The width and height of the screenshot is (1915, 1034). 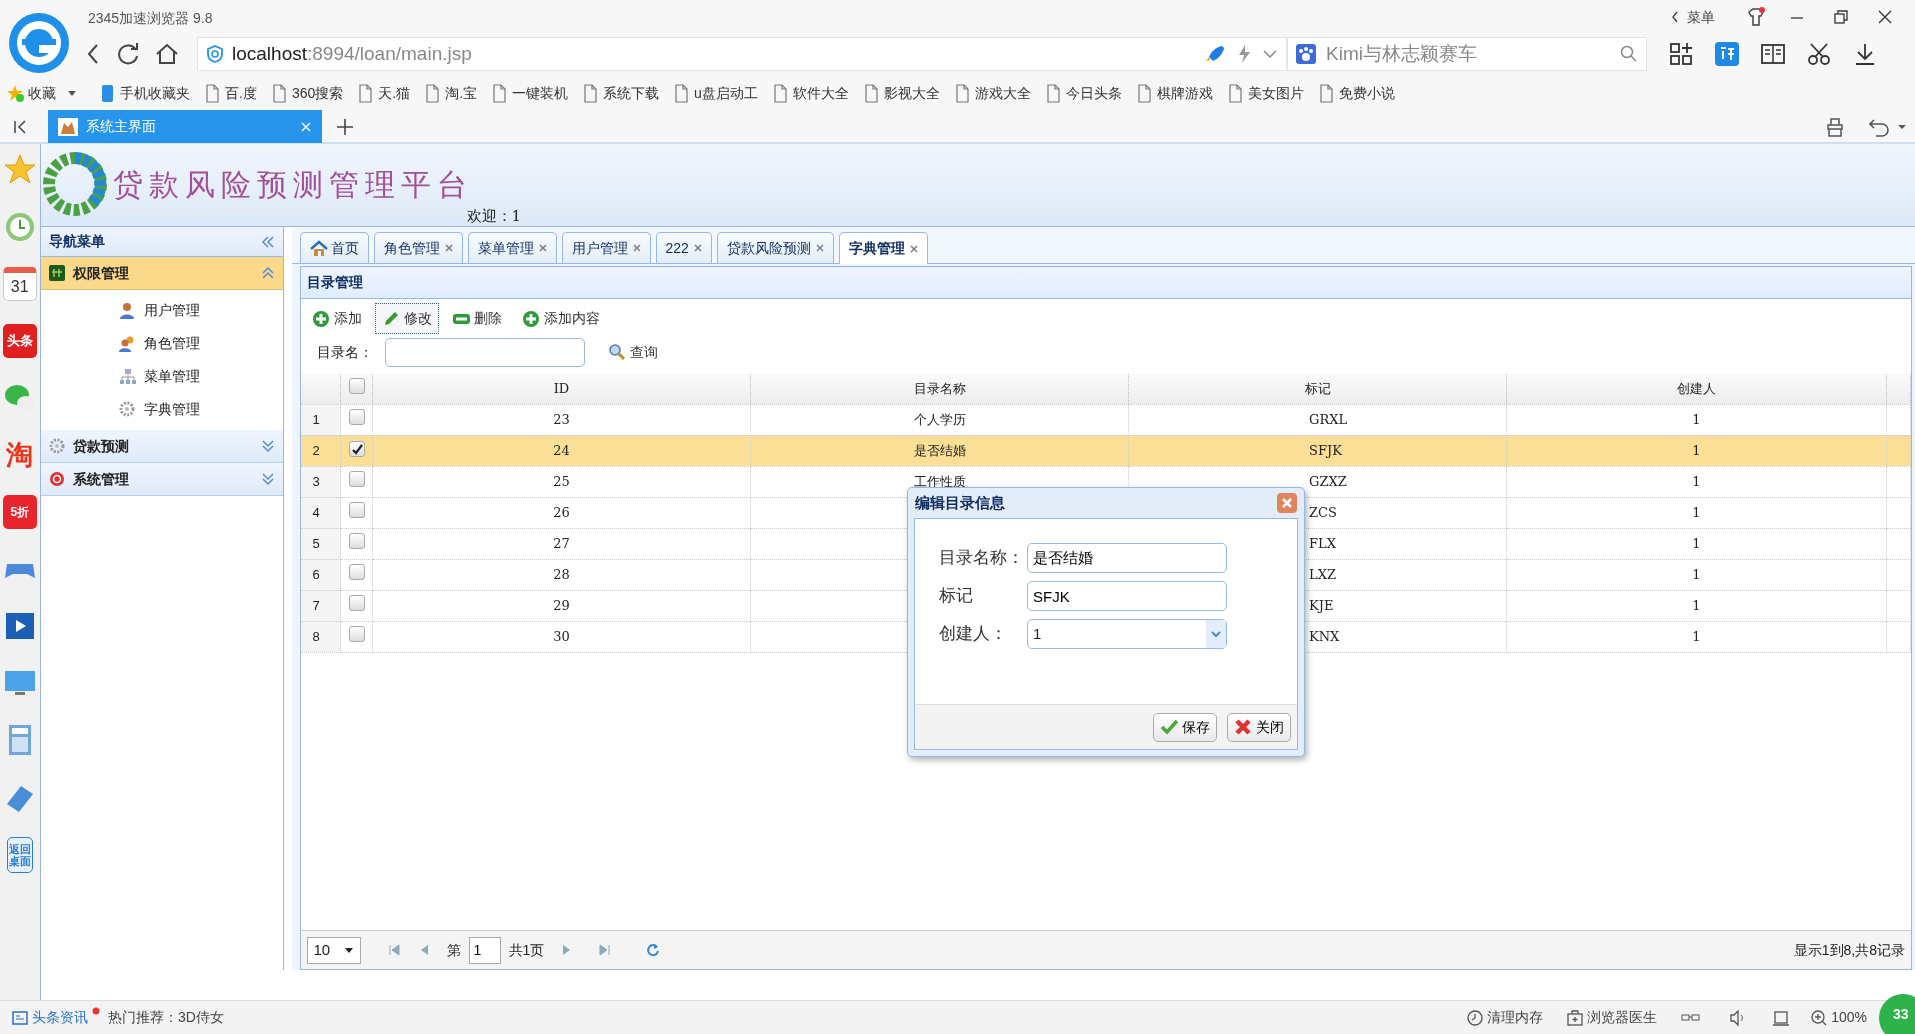 I want to click on double-chevron-left-icon, so click(x=267, y=241).